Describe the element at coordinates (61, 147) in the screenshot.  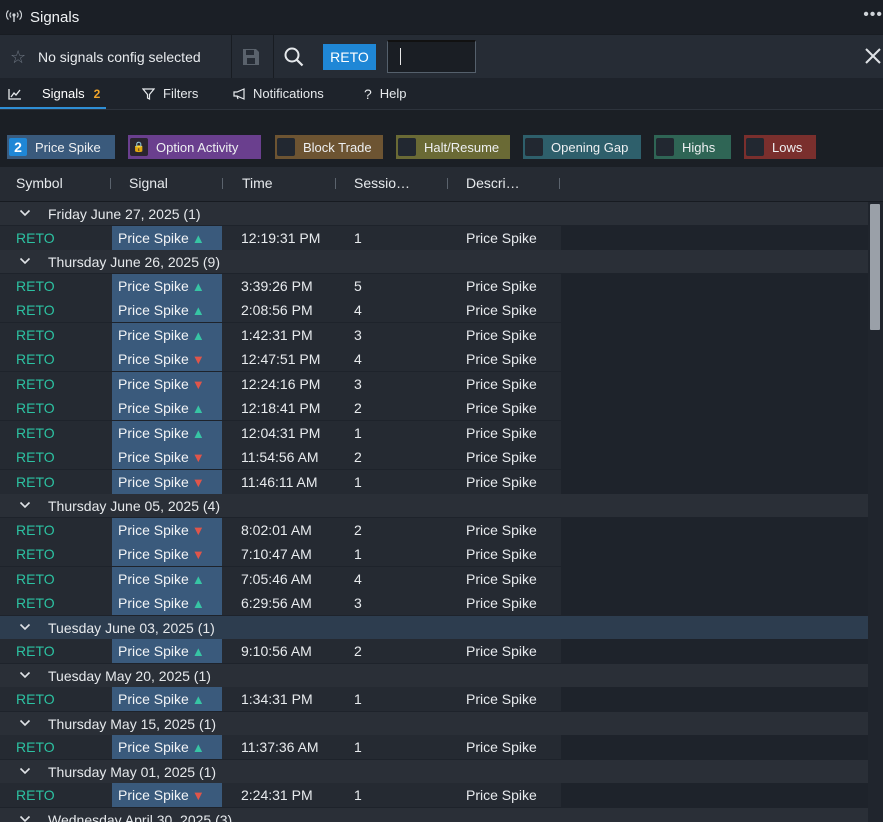
I see `chip-price-spike: 2 Price Spike` at that location.